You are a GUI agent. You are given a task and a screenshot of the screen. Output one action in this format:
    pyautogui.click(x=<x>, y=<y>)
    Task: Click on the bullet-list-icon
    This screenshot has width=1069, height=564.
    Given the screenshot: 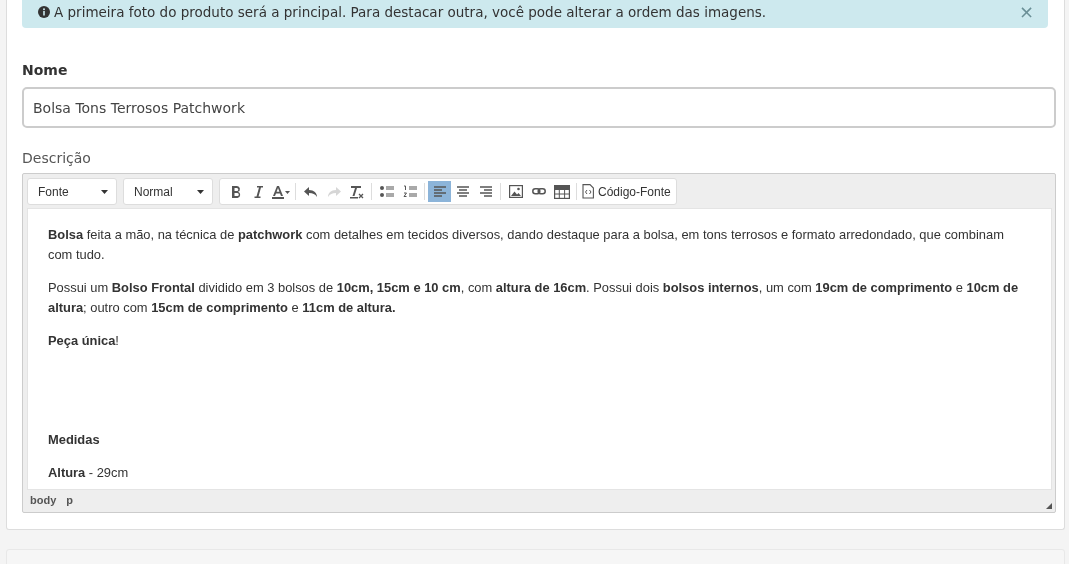 What is the action you would take?
    pyautogui.click(x=386, y=192)
    